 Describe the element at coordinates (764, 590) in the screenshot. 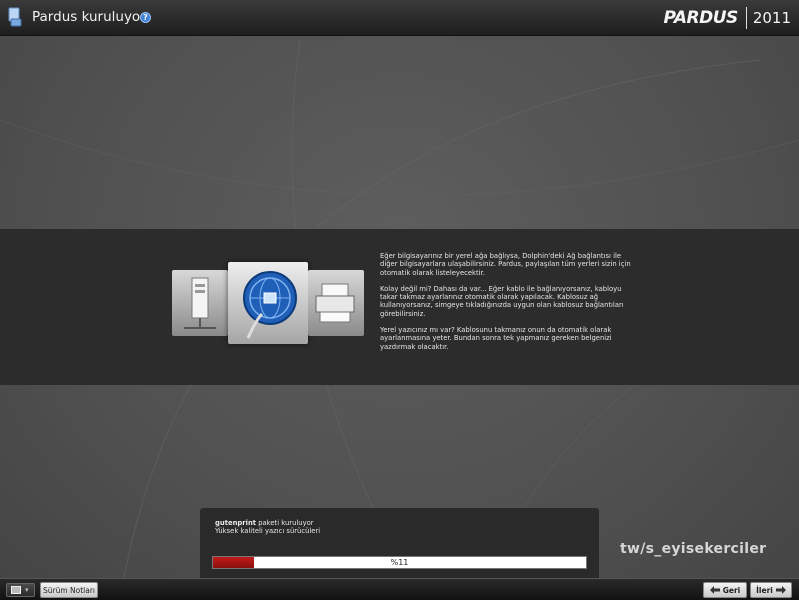

I see `next-label: İleri` at that location.